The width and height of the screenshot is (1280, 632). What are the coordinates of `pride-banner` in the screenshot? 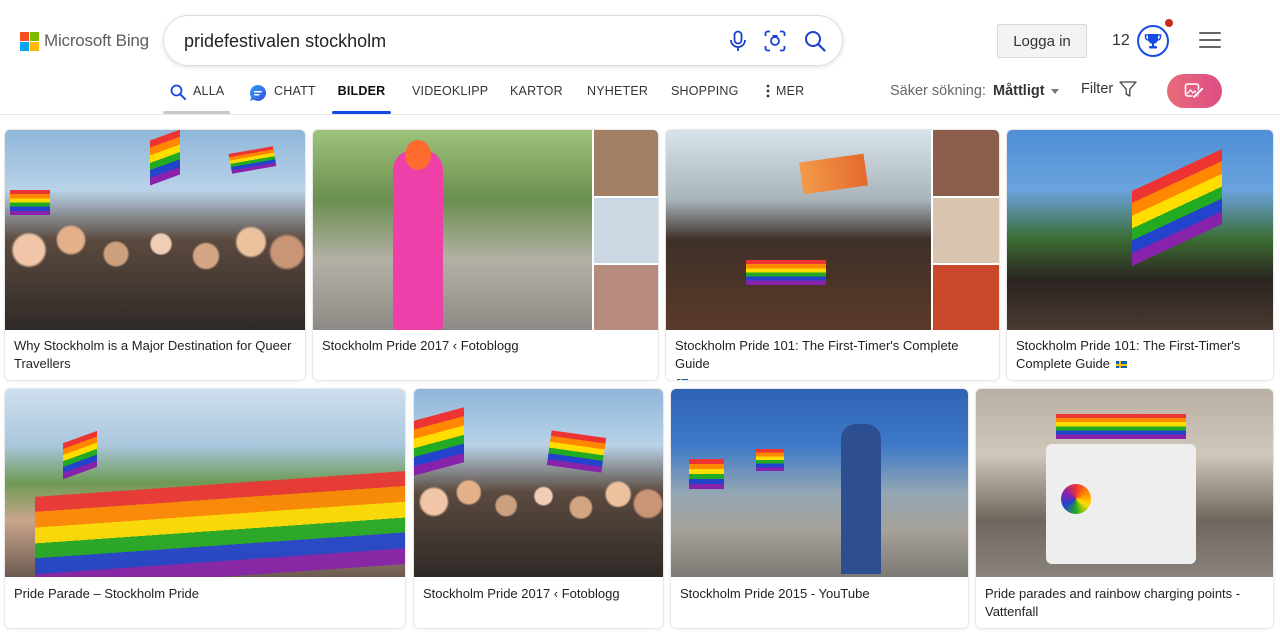 It's located at (786, 272).